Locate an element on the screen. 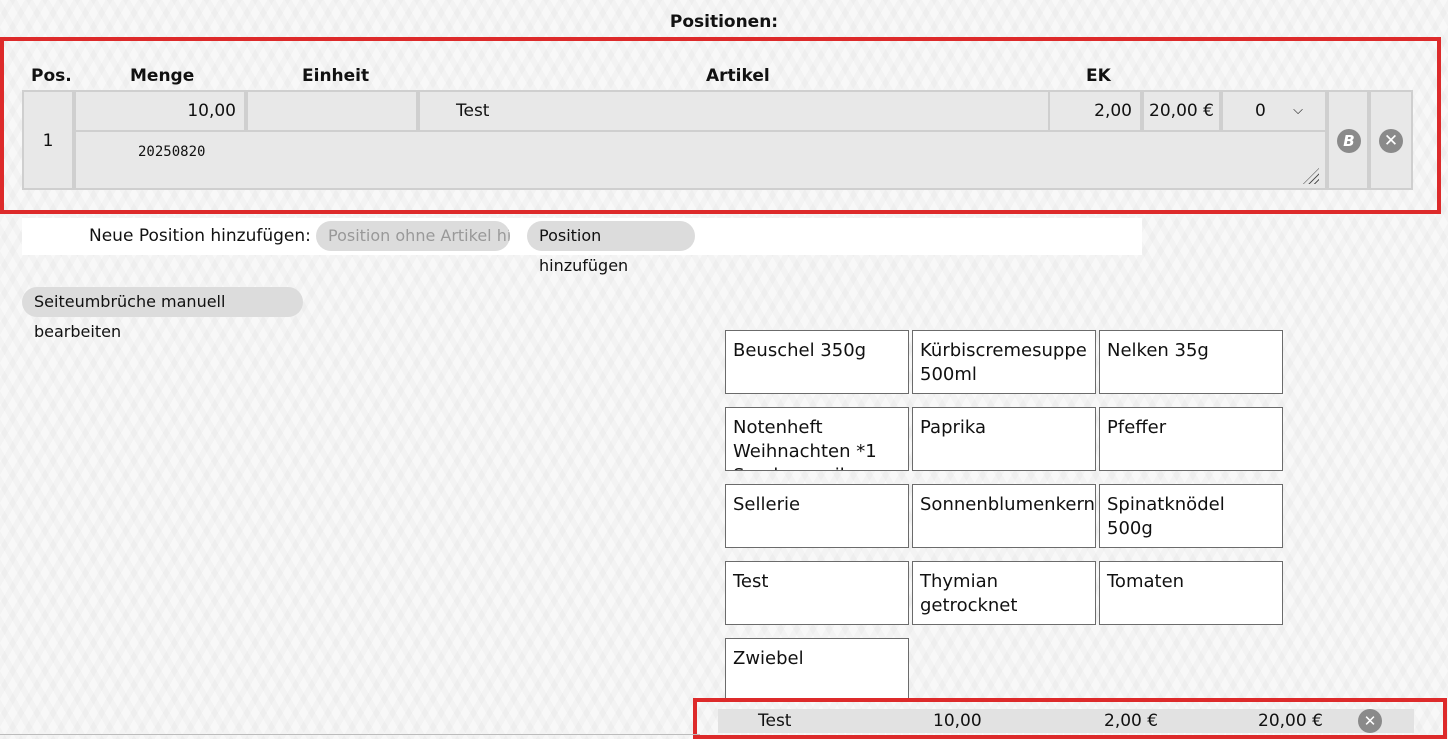 Image resolution: width=1448 pixels, height=739 pixels. article-tile: Thymian getrocknet is located at coordinates (1004, 593).